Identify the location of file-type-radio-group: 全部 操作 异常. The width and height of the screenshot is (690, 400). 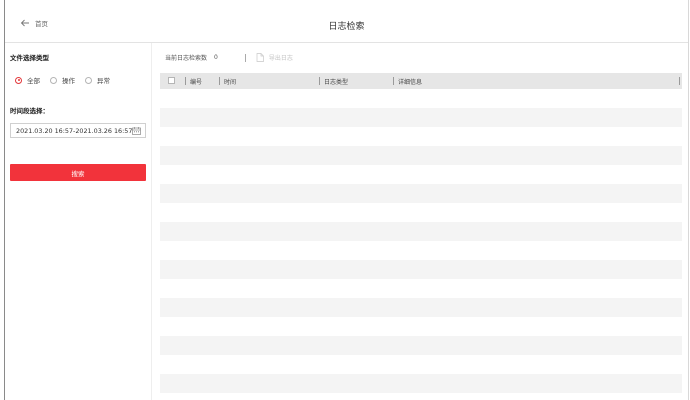
(67, 80).